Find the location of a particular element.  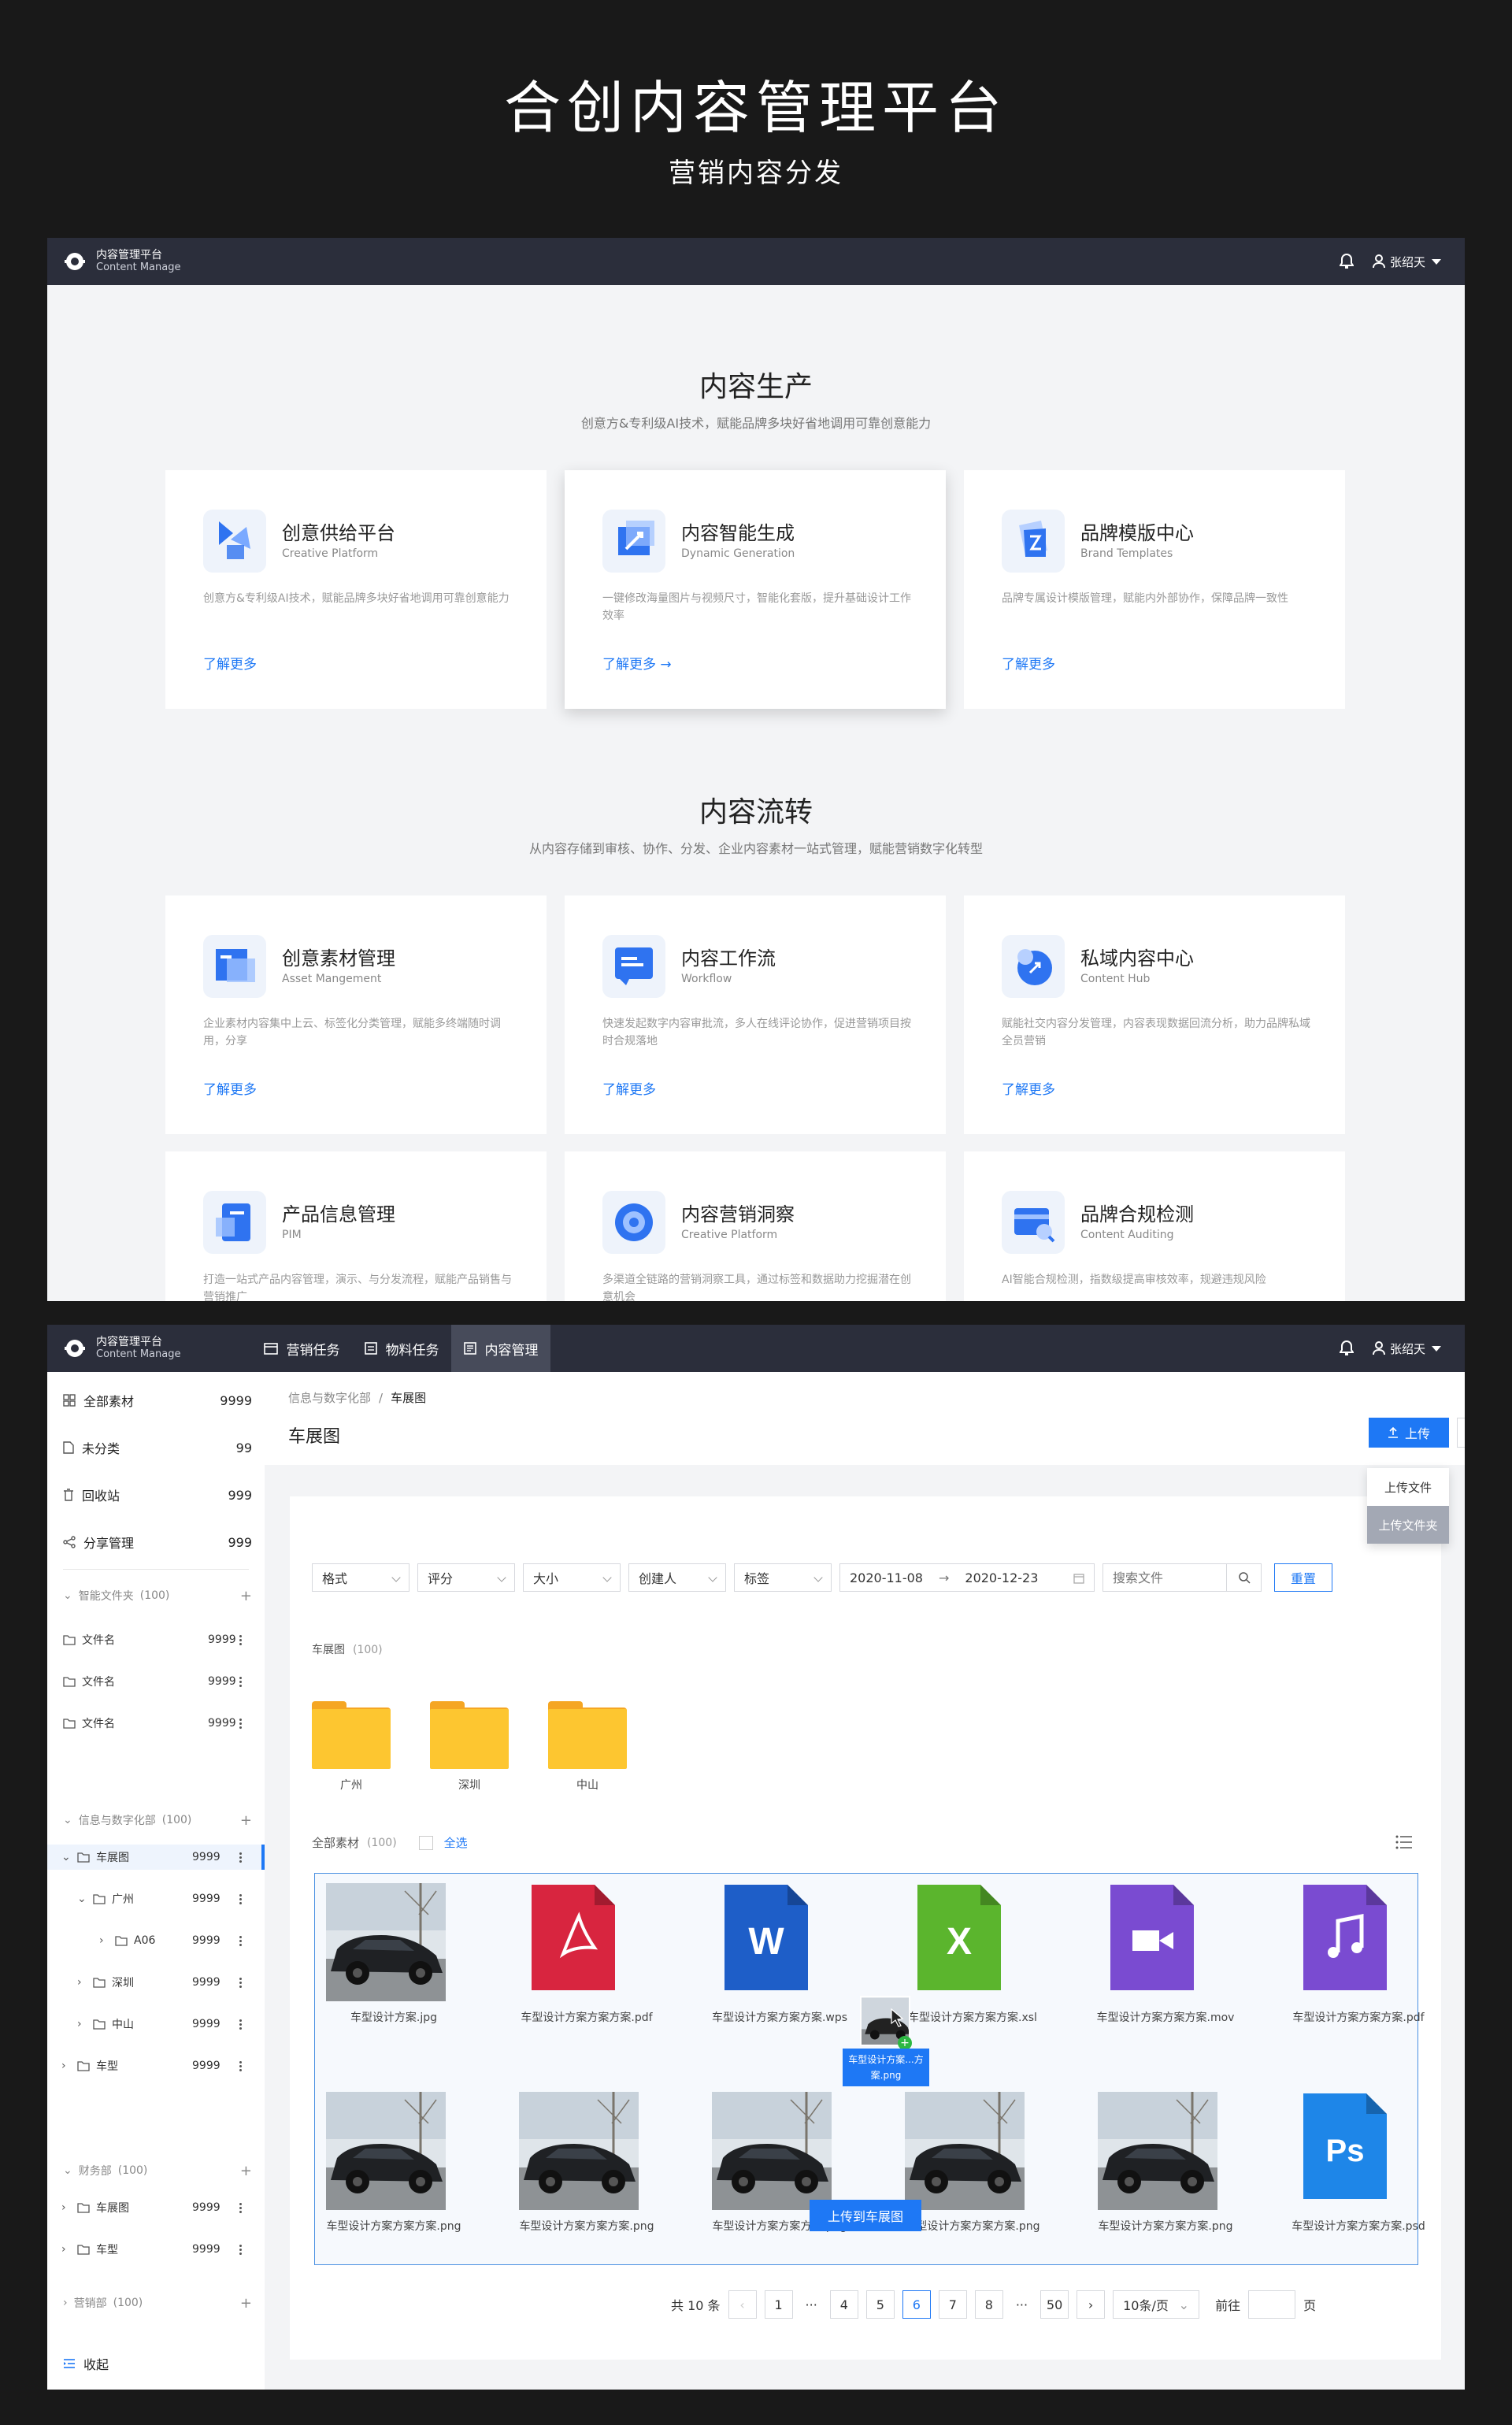

page-button: 6 is located at coordinates (916, 2304).